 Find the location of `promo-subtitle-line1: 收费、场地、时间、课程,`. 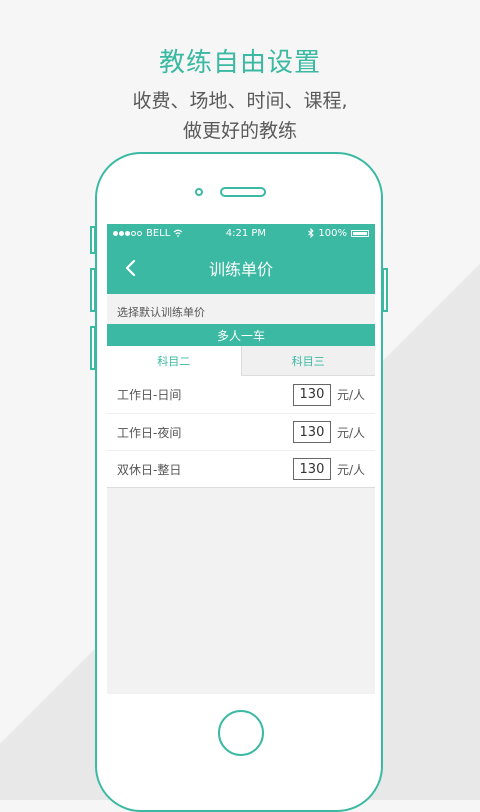

promo-subtitle-line1: 收费、场地、时间、课程, is located at coordinates (240, 101).